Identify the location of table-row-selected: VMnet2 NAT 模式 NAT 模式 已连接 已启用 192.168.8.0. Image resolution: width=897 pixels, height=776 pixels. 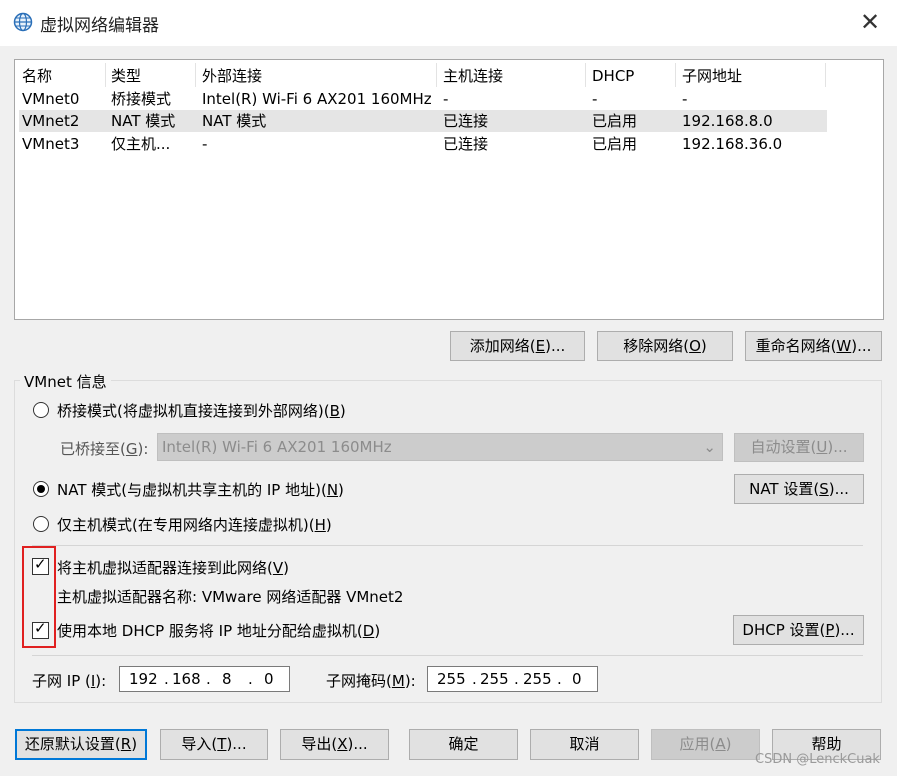
(423, 121).